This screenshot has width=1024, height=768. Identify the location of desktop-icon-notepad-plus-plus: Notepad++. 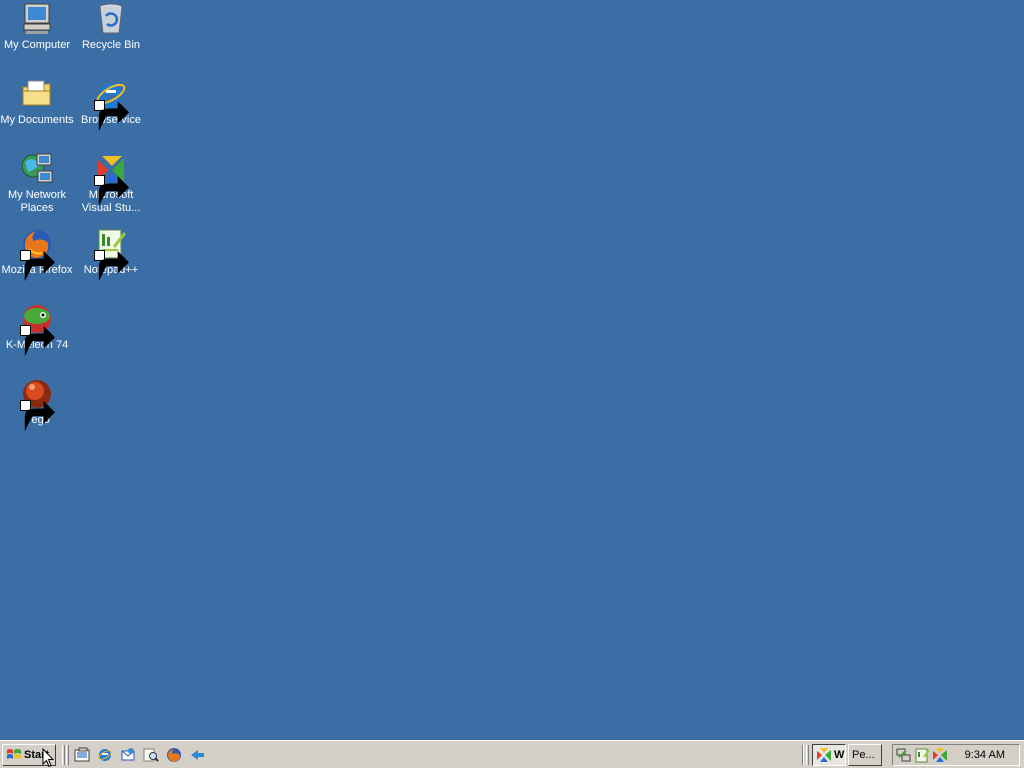
(111, 254).